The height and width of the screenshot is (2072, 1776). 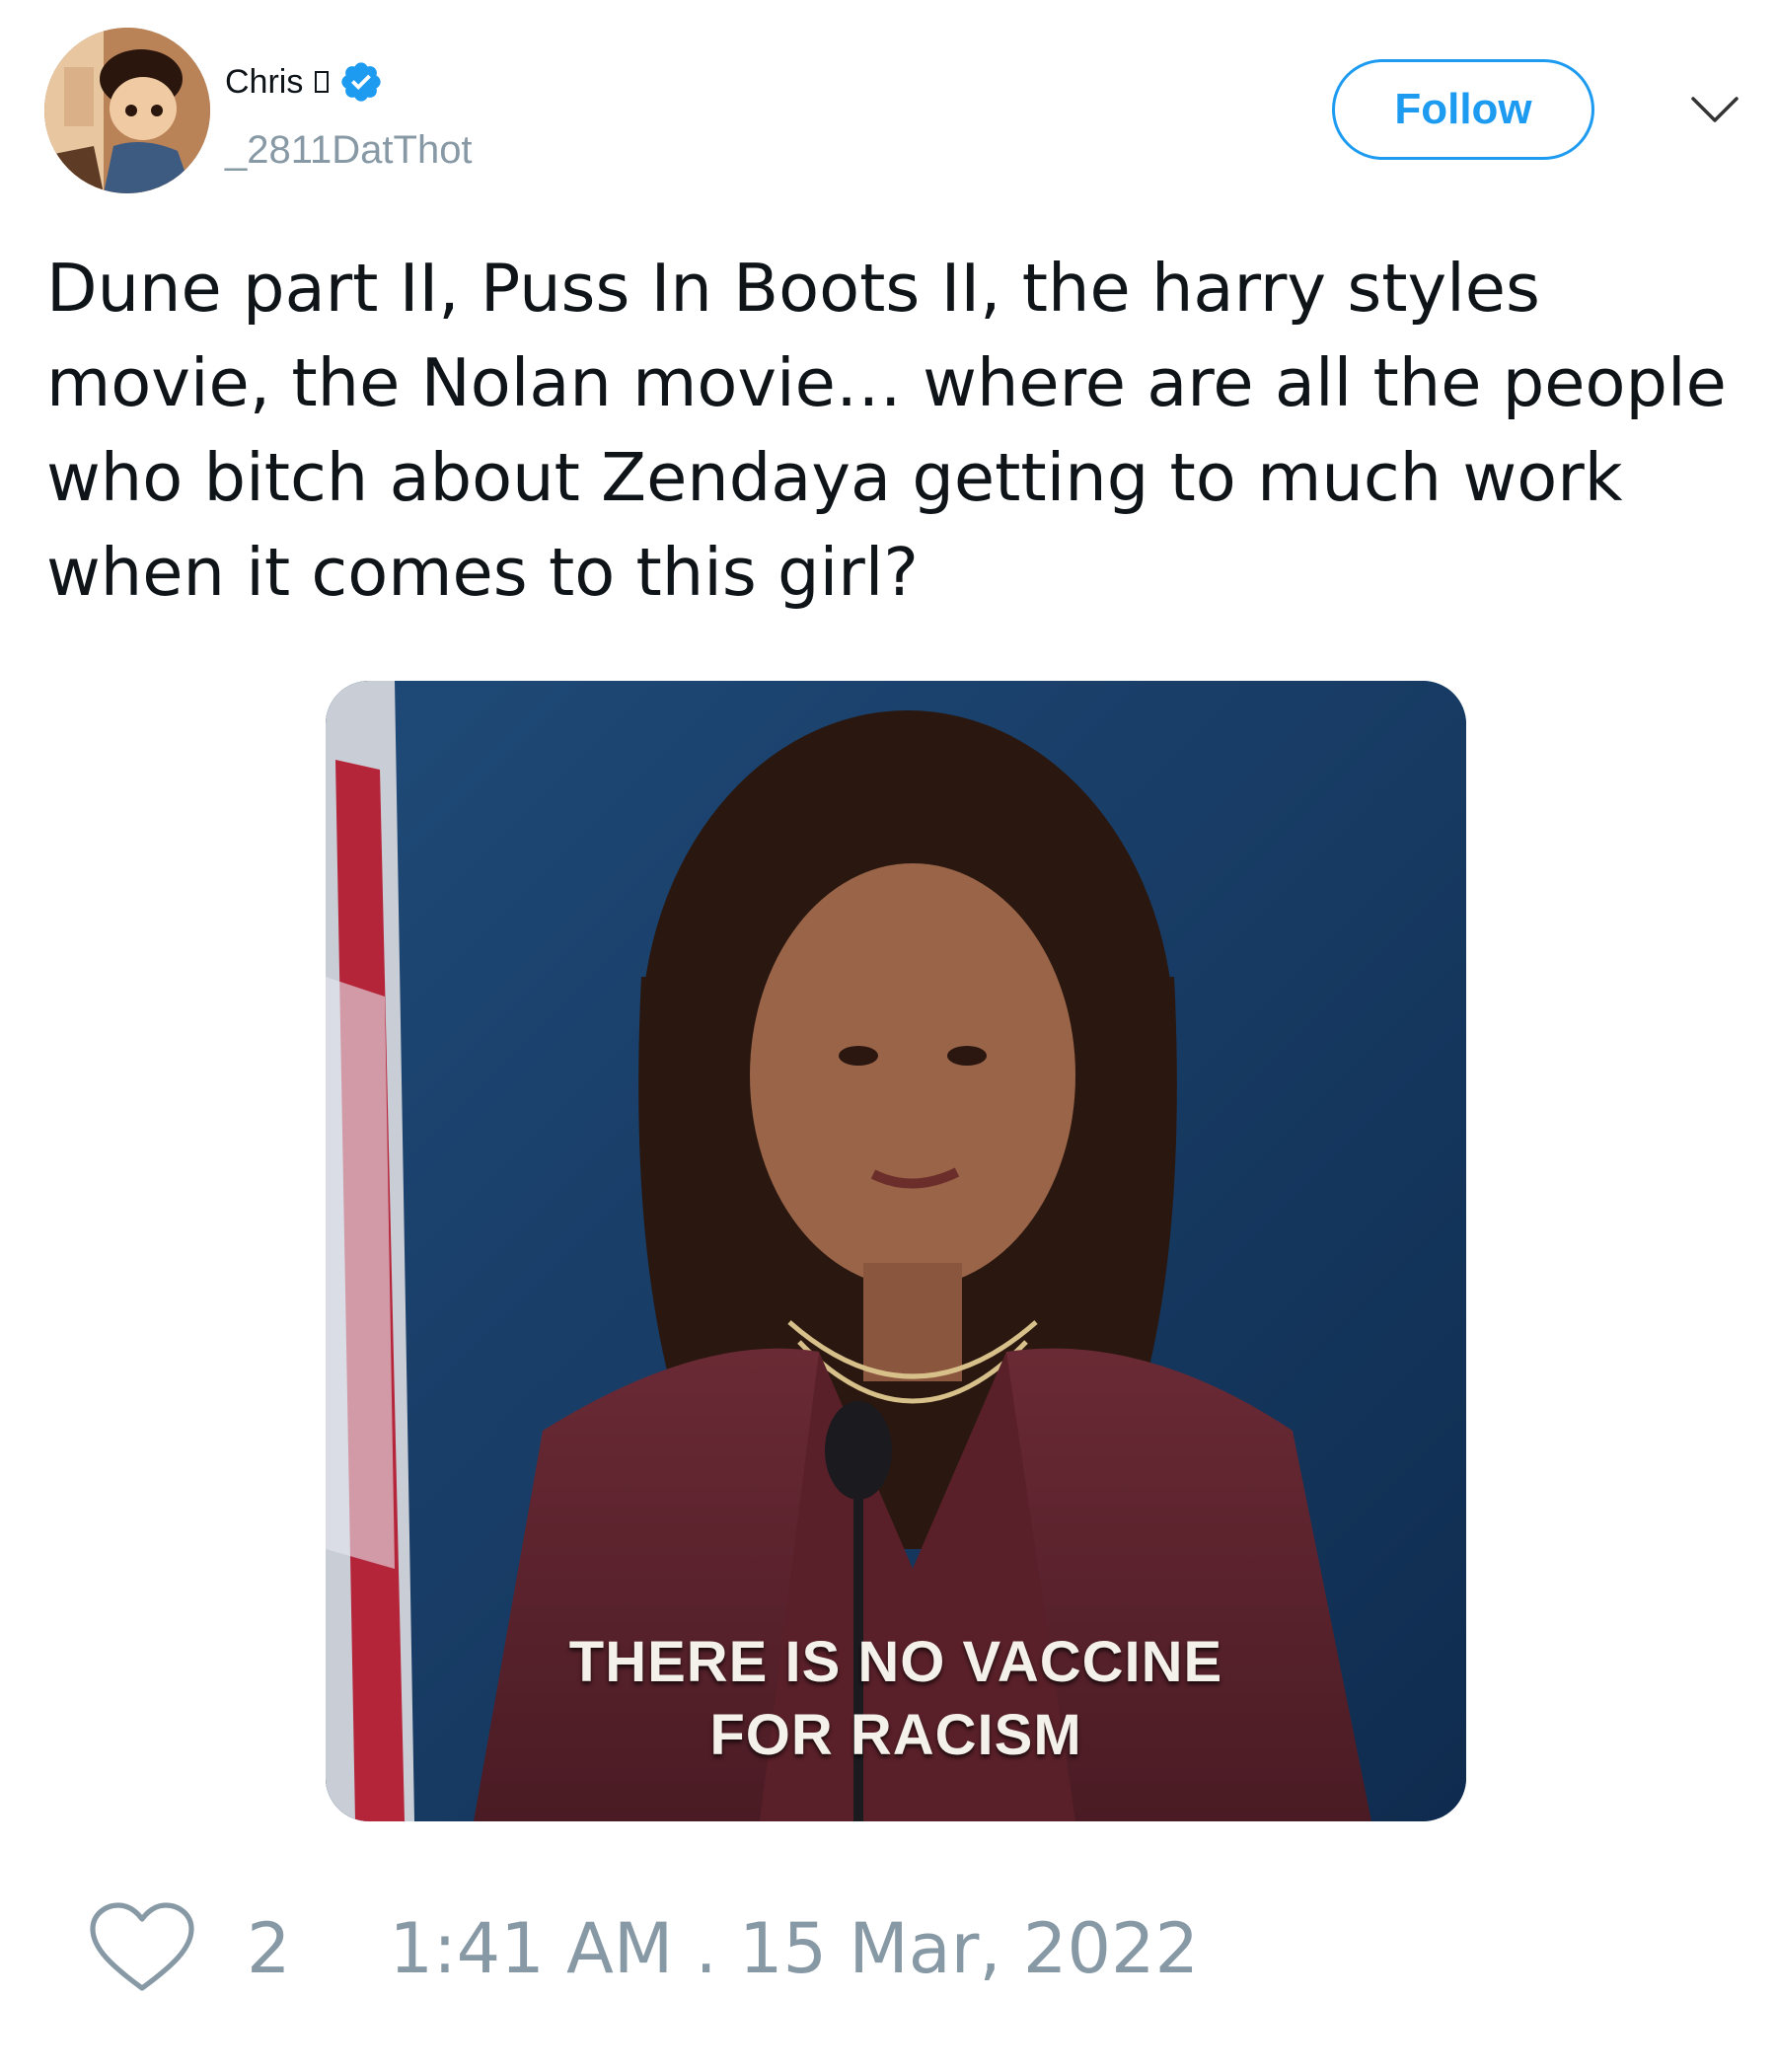 I want to click on tweet-footer: 2 1:41 AM . 15 Mar, 2022, so click(x=644, y=1949).